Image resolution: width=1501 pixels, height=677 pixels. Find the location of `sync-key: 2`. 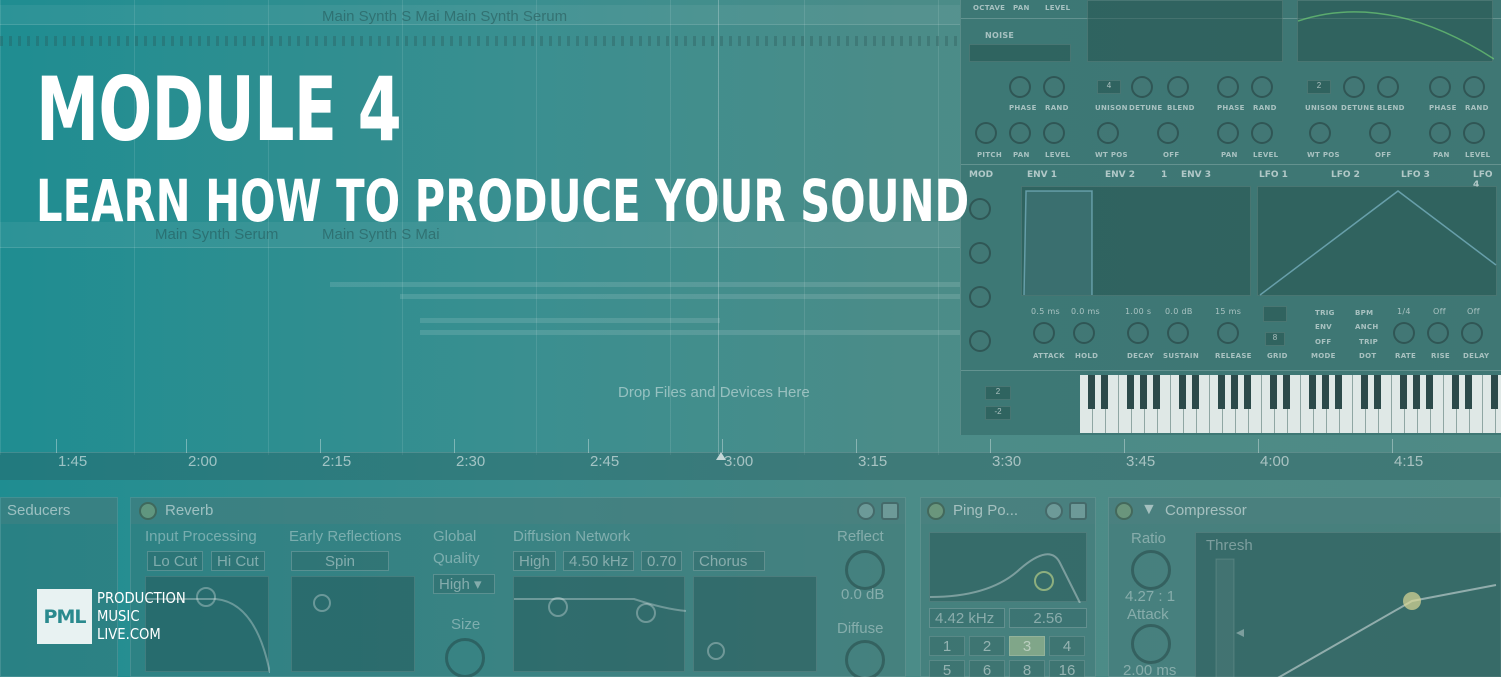

sync-key: 2 is located at coordinates (987, 646).